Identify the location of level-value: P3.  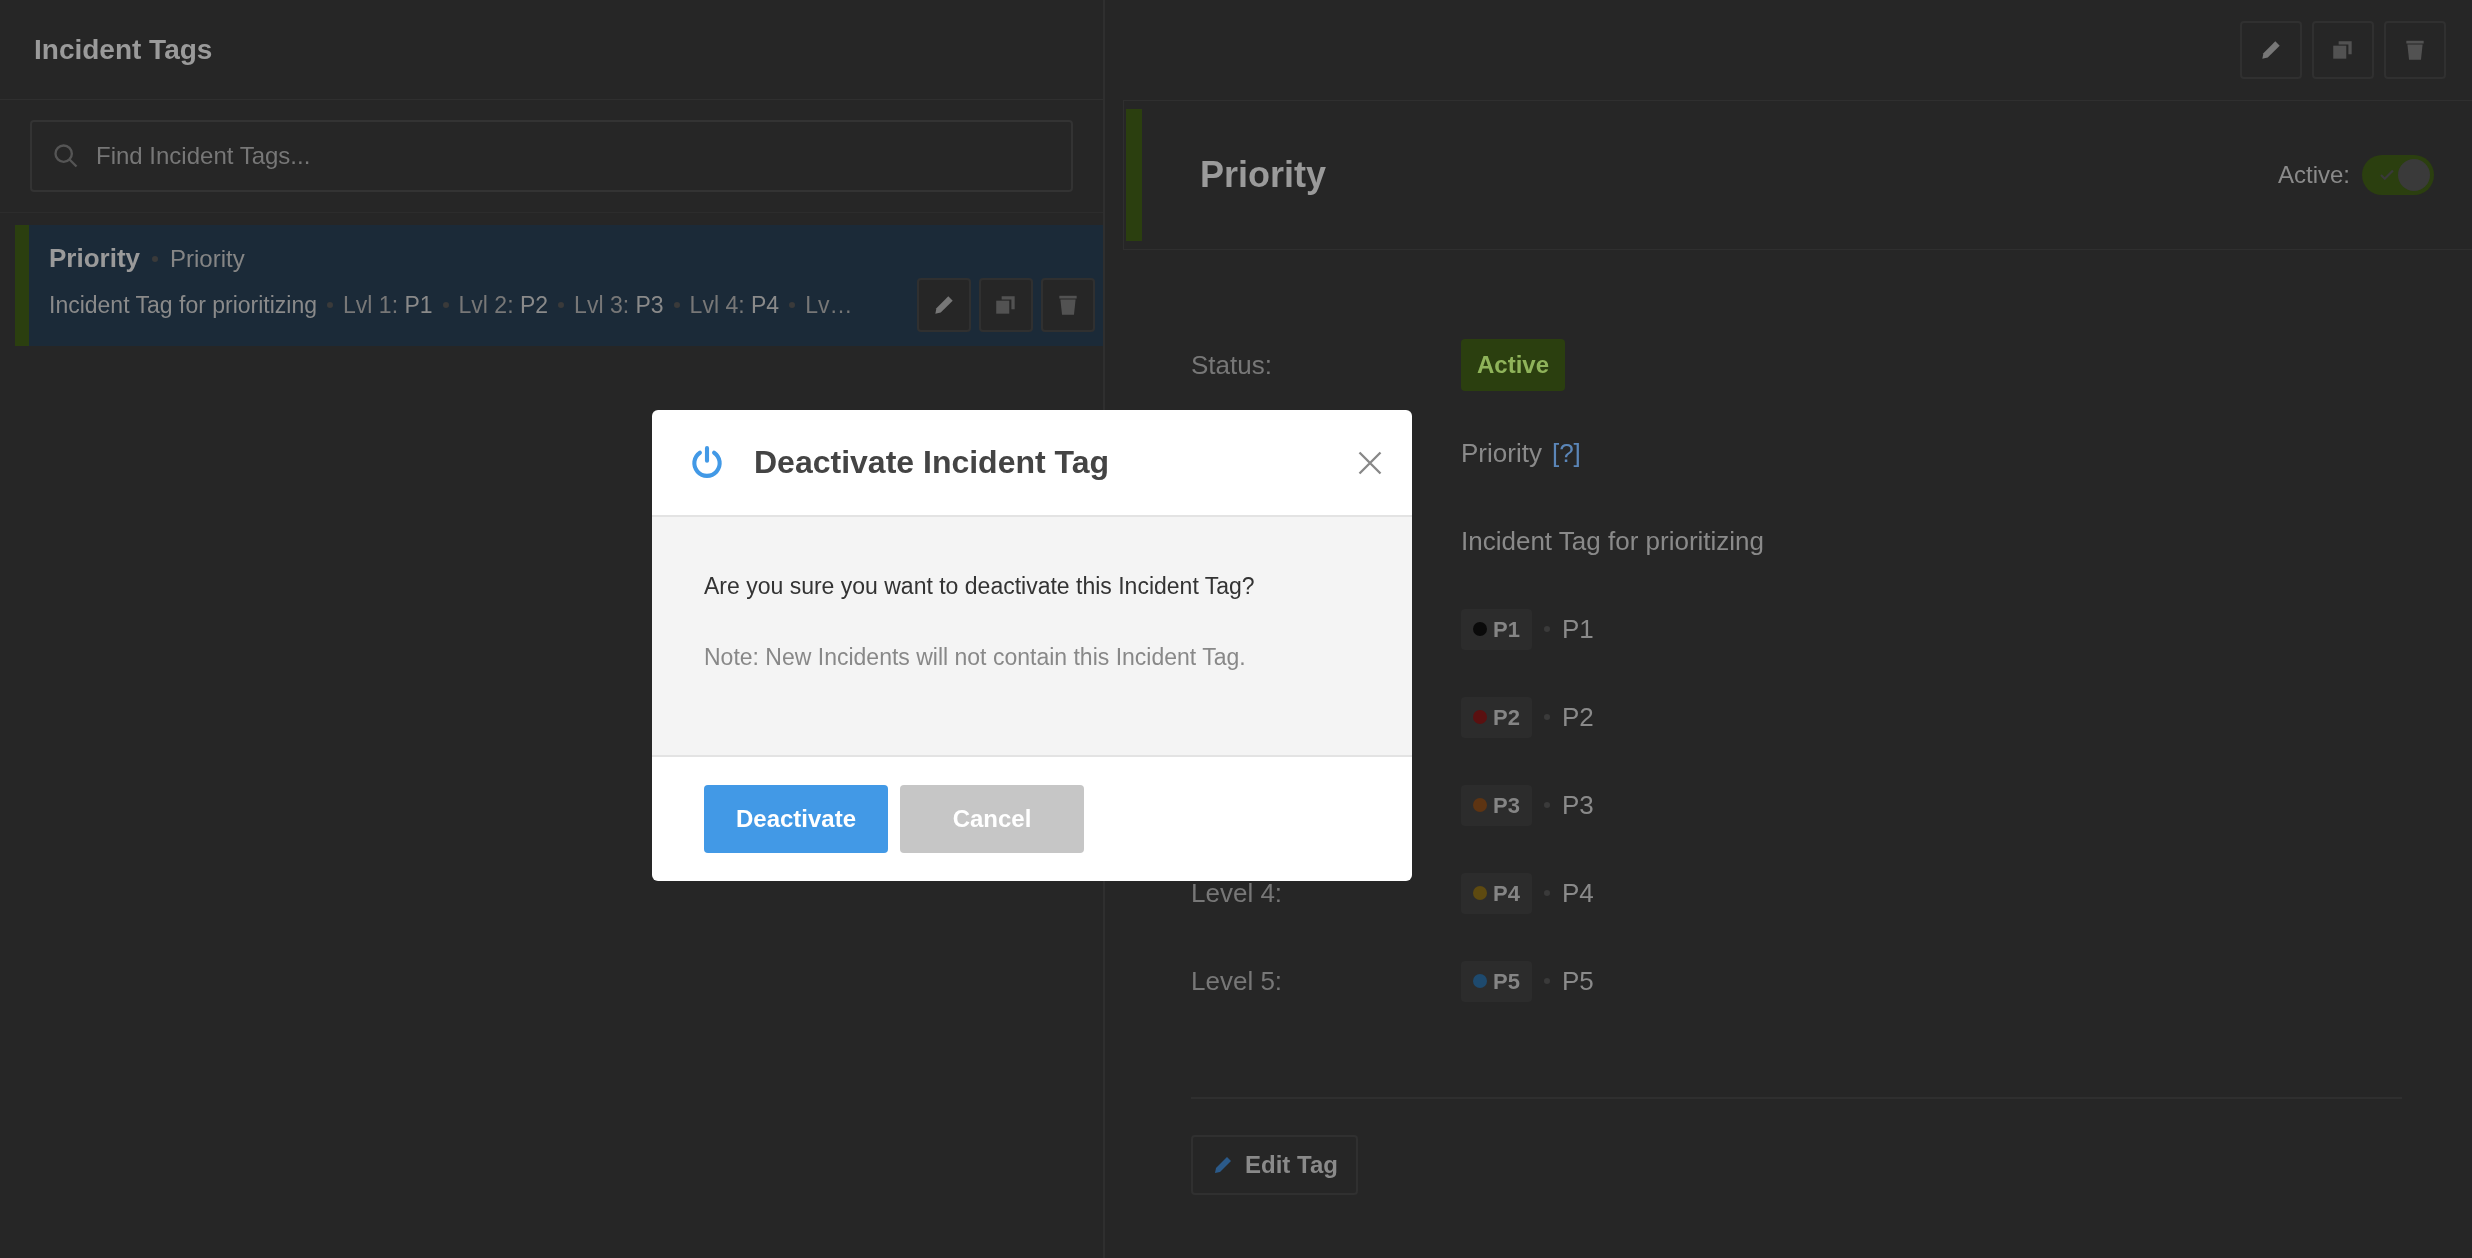
(1577, 805).